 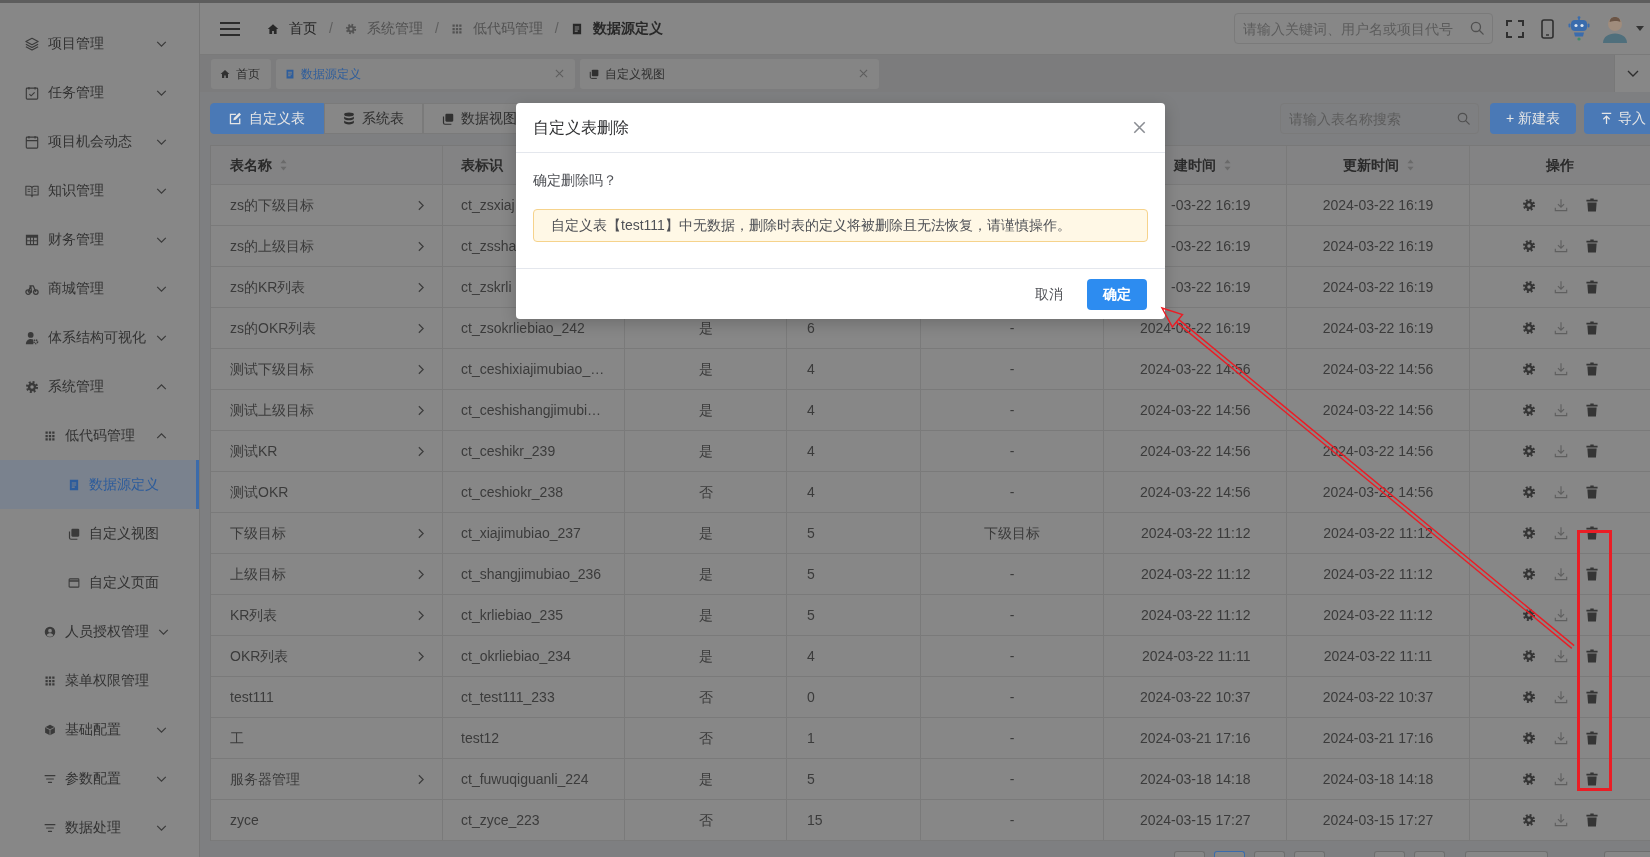 What do you see at coordinates (1049, 294) in the screenshot?
I see `cancel-button: 取消` at bounding box center [1049, 294].